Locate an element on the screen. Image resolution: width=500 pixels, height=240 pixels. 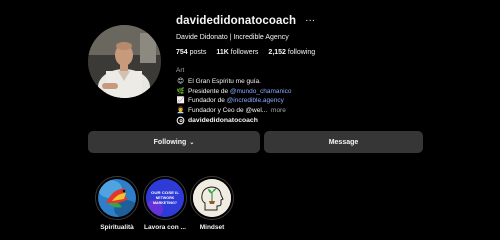
story-highlight: Spiritualità is located at coordinates (117, 203).